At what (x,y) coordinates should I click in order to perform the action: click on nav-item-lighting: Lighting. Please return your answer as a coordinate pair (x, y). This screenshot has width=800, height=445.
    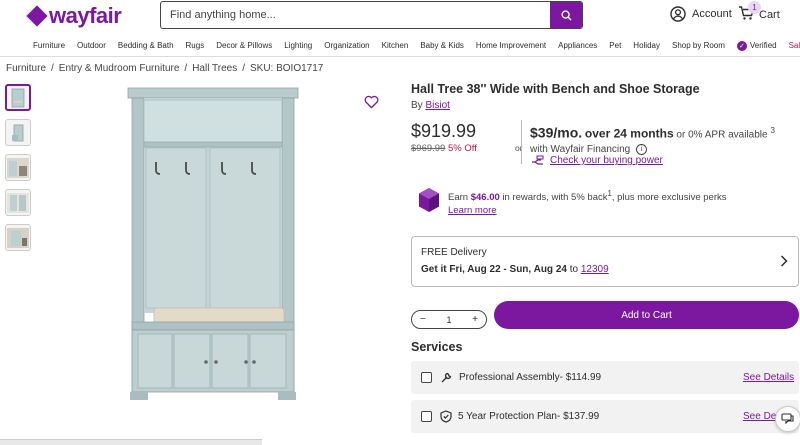
    Looking at the image, I should click on (298, 45).